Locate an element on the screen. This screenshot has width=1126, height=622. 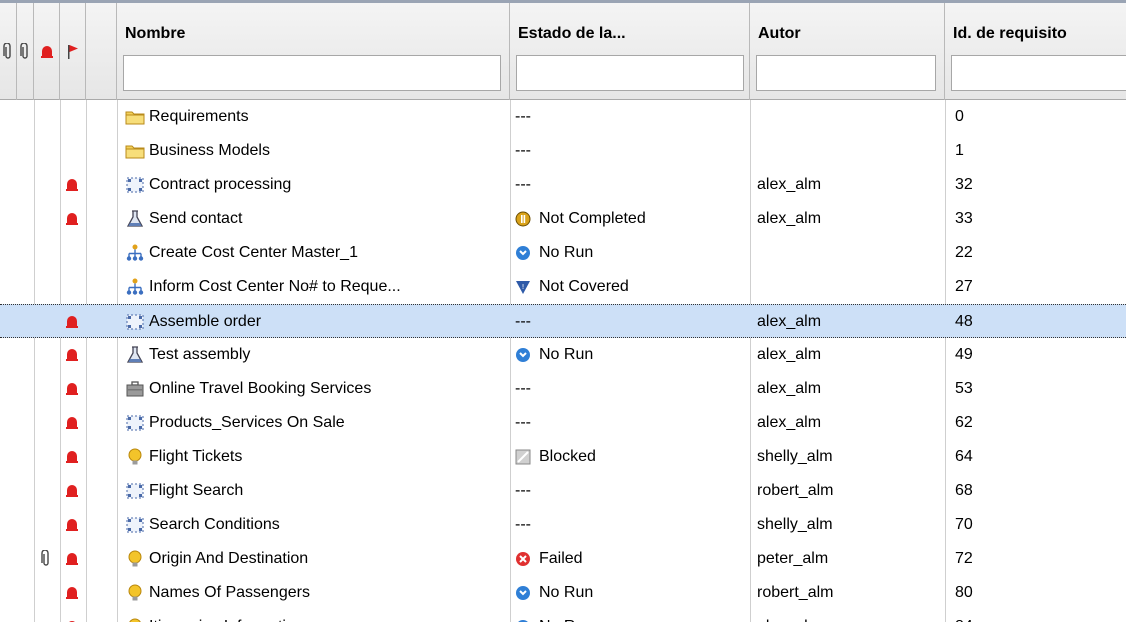
header-name: Nombre is located at coordinates (313, 51).